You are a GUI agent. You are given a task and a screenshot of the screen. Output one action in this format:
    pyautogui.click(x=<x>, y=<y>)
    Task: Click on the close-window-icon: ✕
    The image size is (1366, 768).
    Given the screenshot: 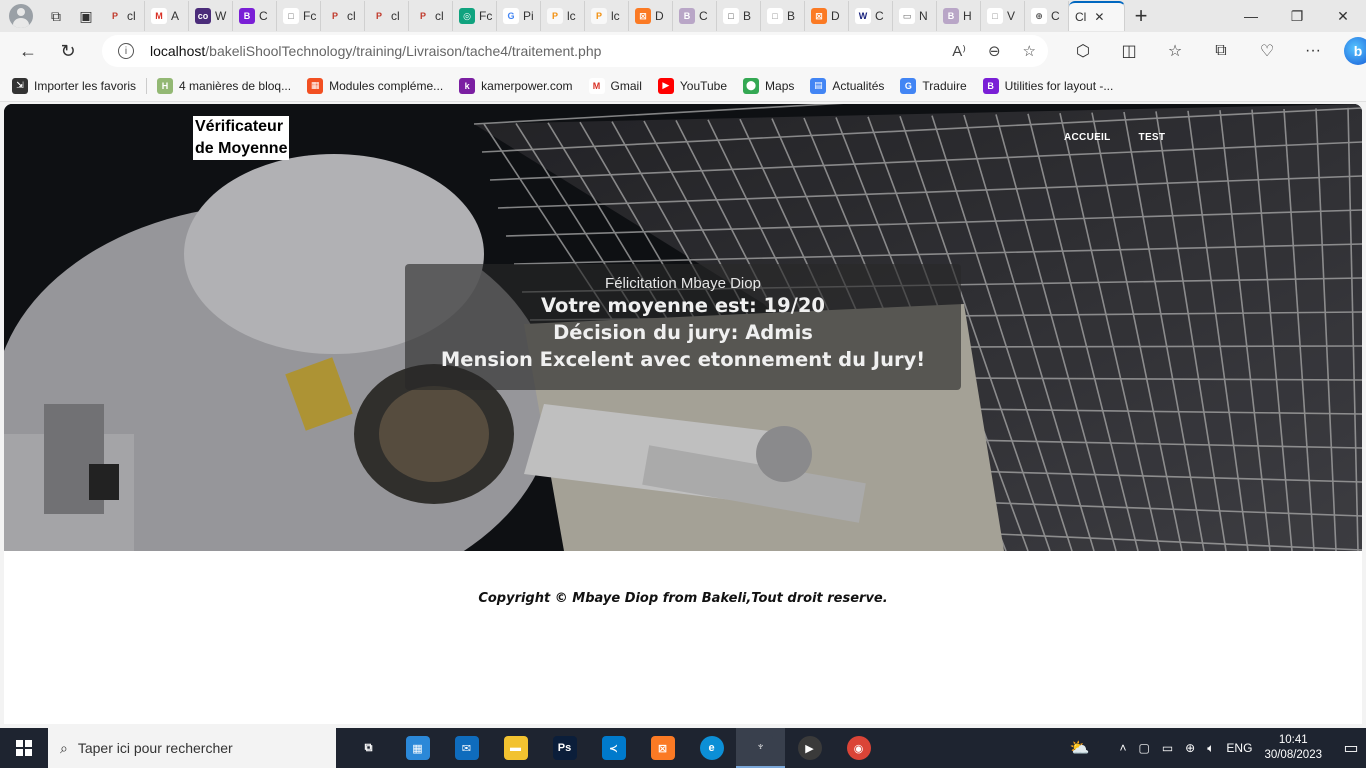 What is the action you would take?
    pyautogui.click(x=1343, y=16)
    